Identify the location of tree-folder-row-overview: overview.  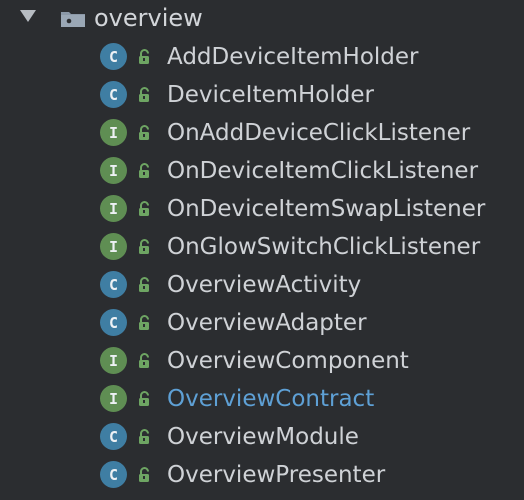
(262, 20).